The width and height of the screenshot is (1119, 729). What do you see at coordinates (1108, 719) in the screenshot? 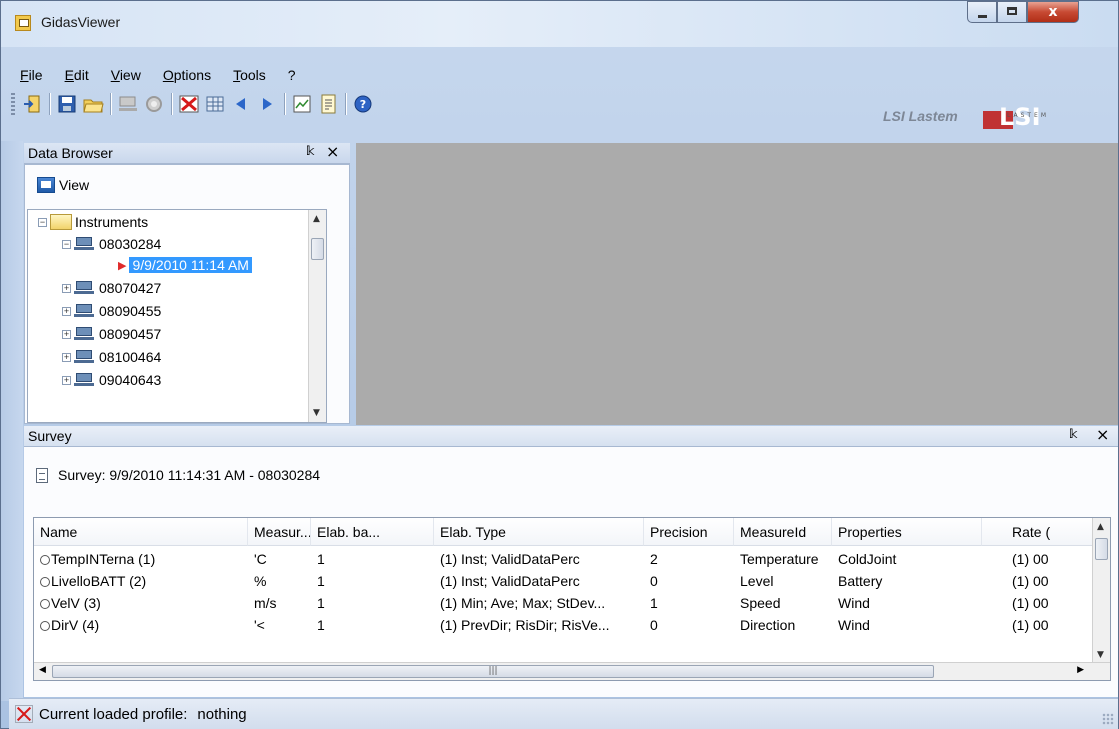
I see `resize-grip` at bounding box center [1108, 719].